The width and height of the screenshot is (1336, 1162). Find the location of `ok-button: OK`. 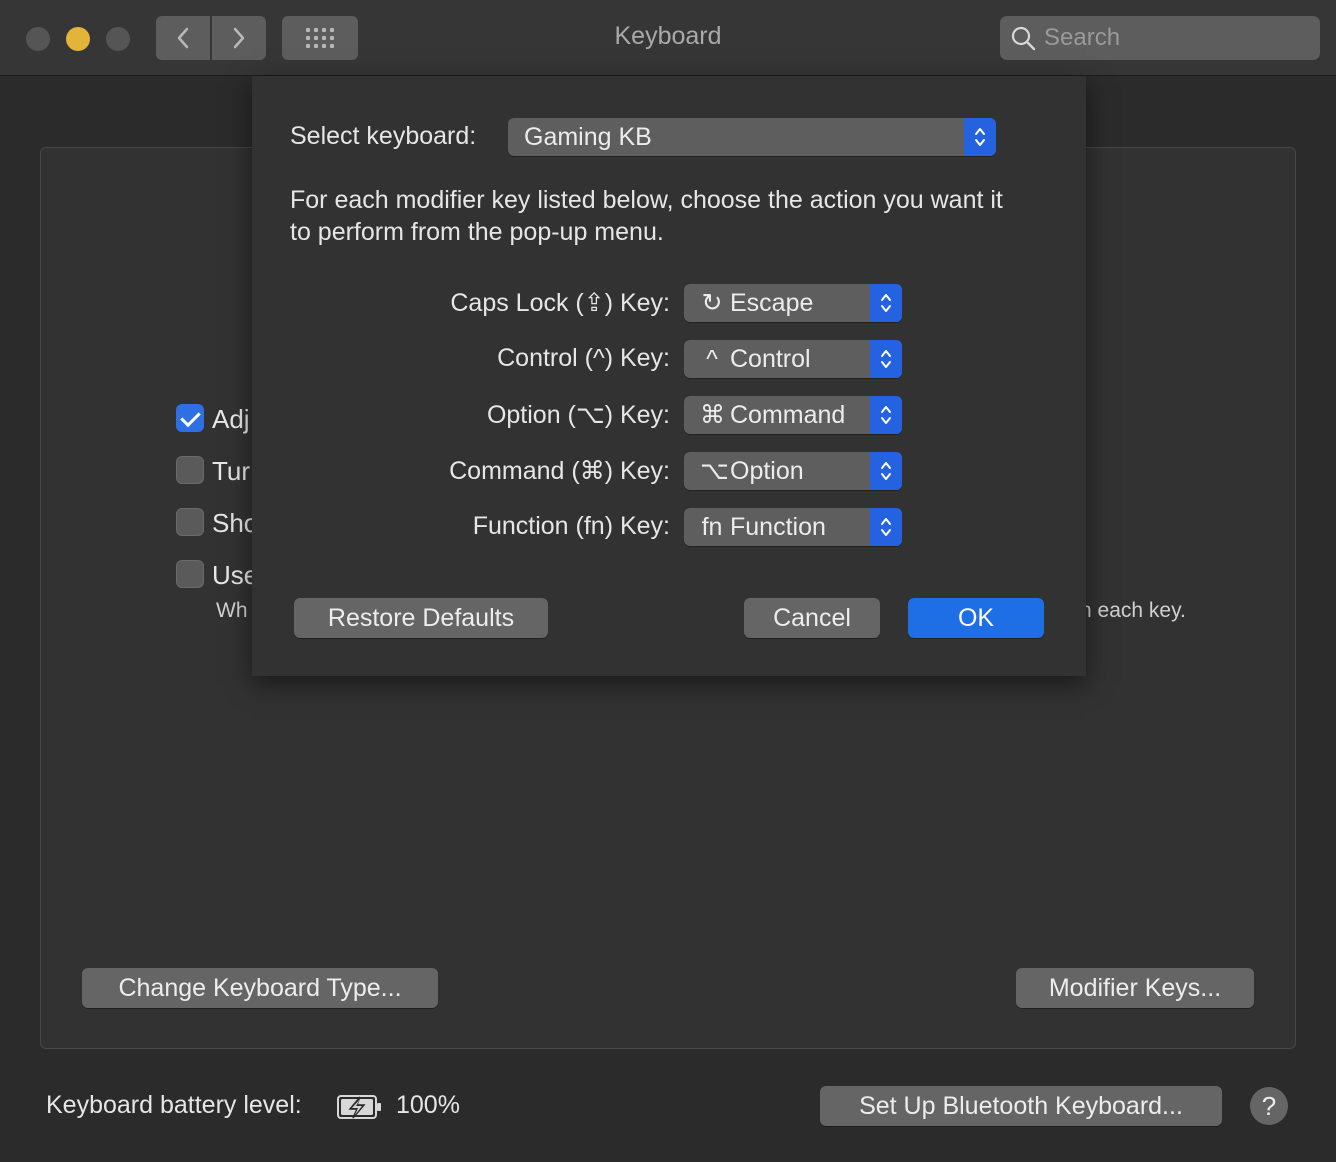

ok-button: OK is located at coordinates (976, 618).